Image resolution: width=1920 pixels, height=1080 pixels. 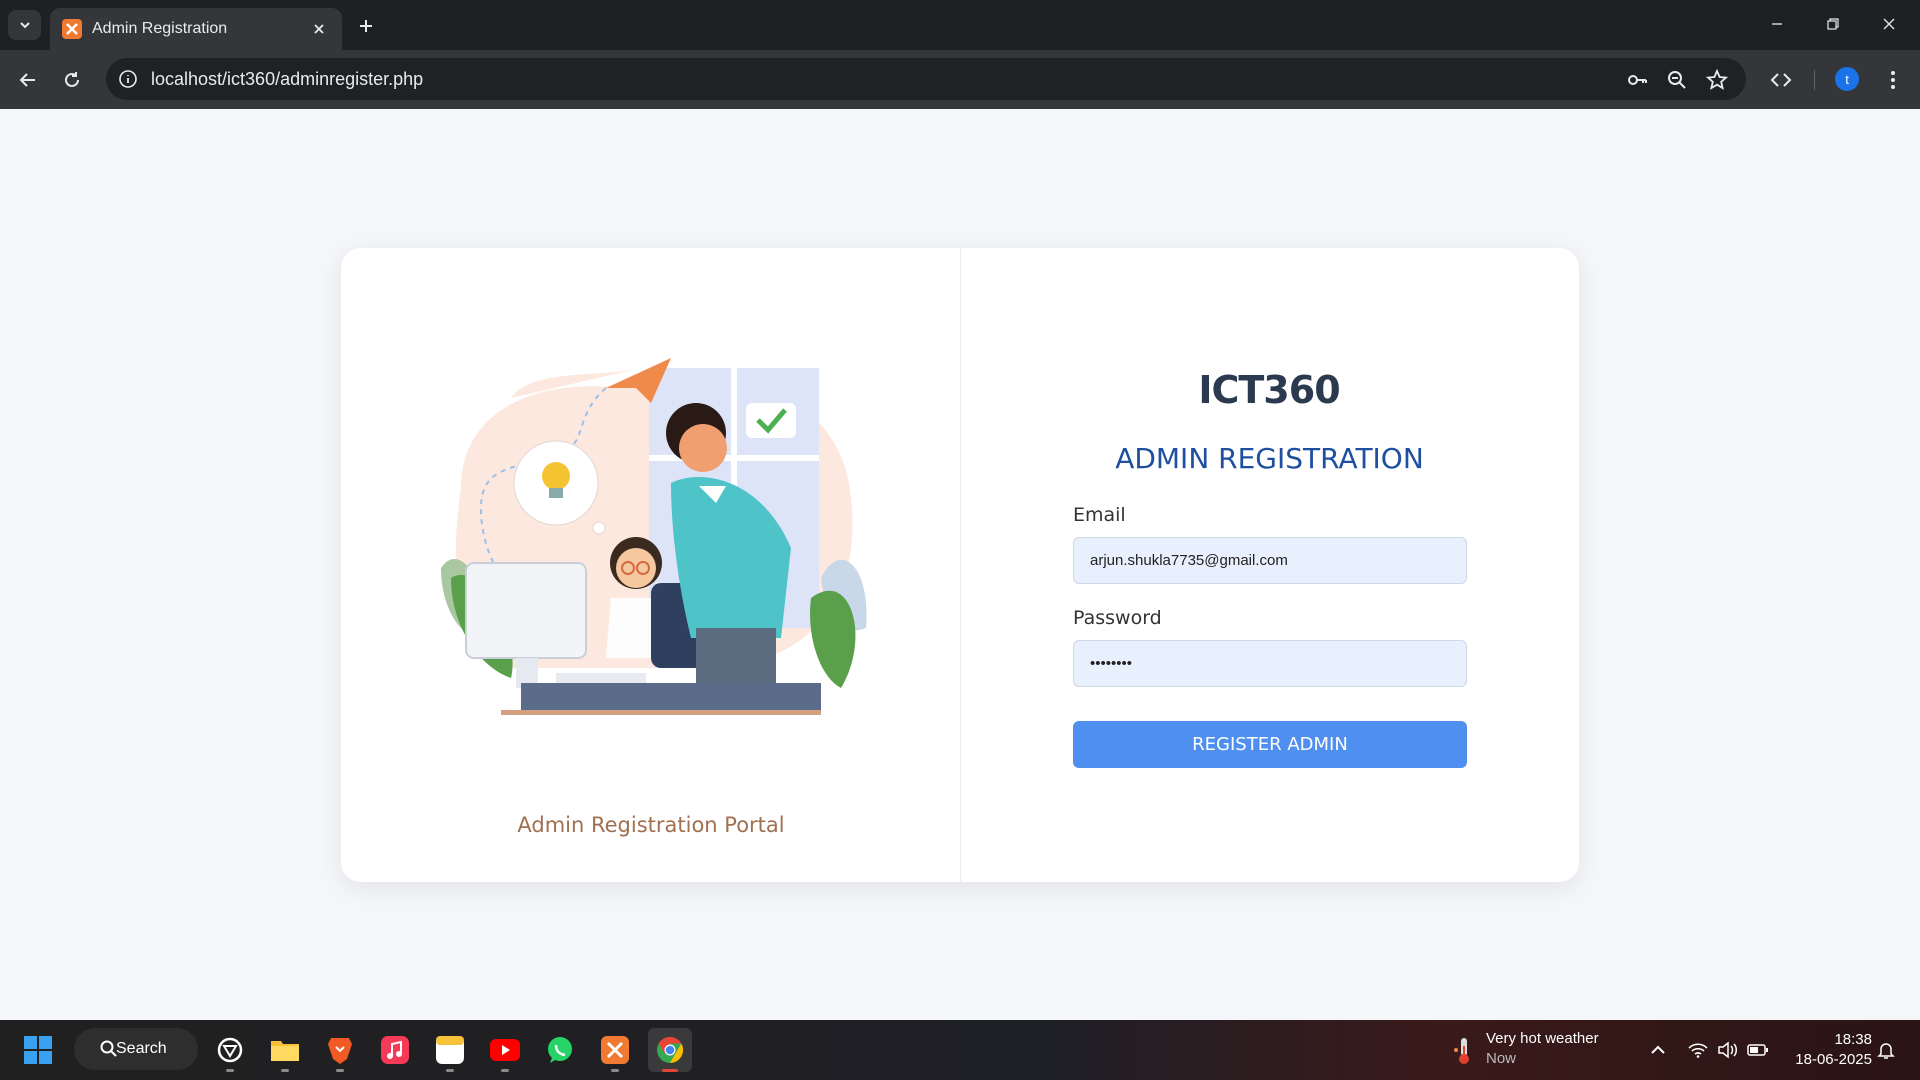 I want to click on password-label: Password, so click(x=1117, y=618).